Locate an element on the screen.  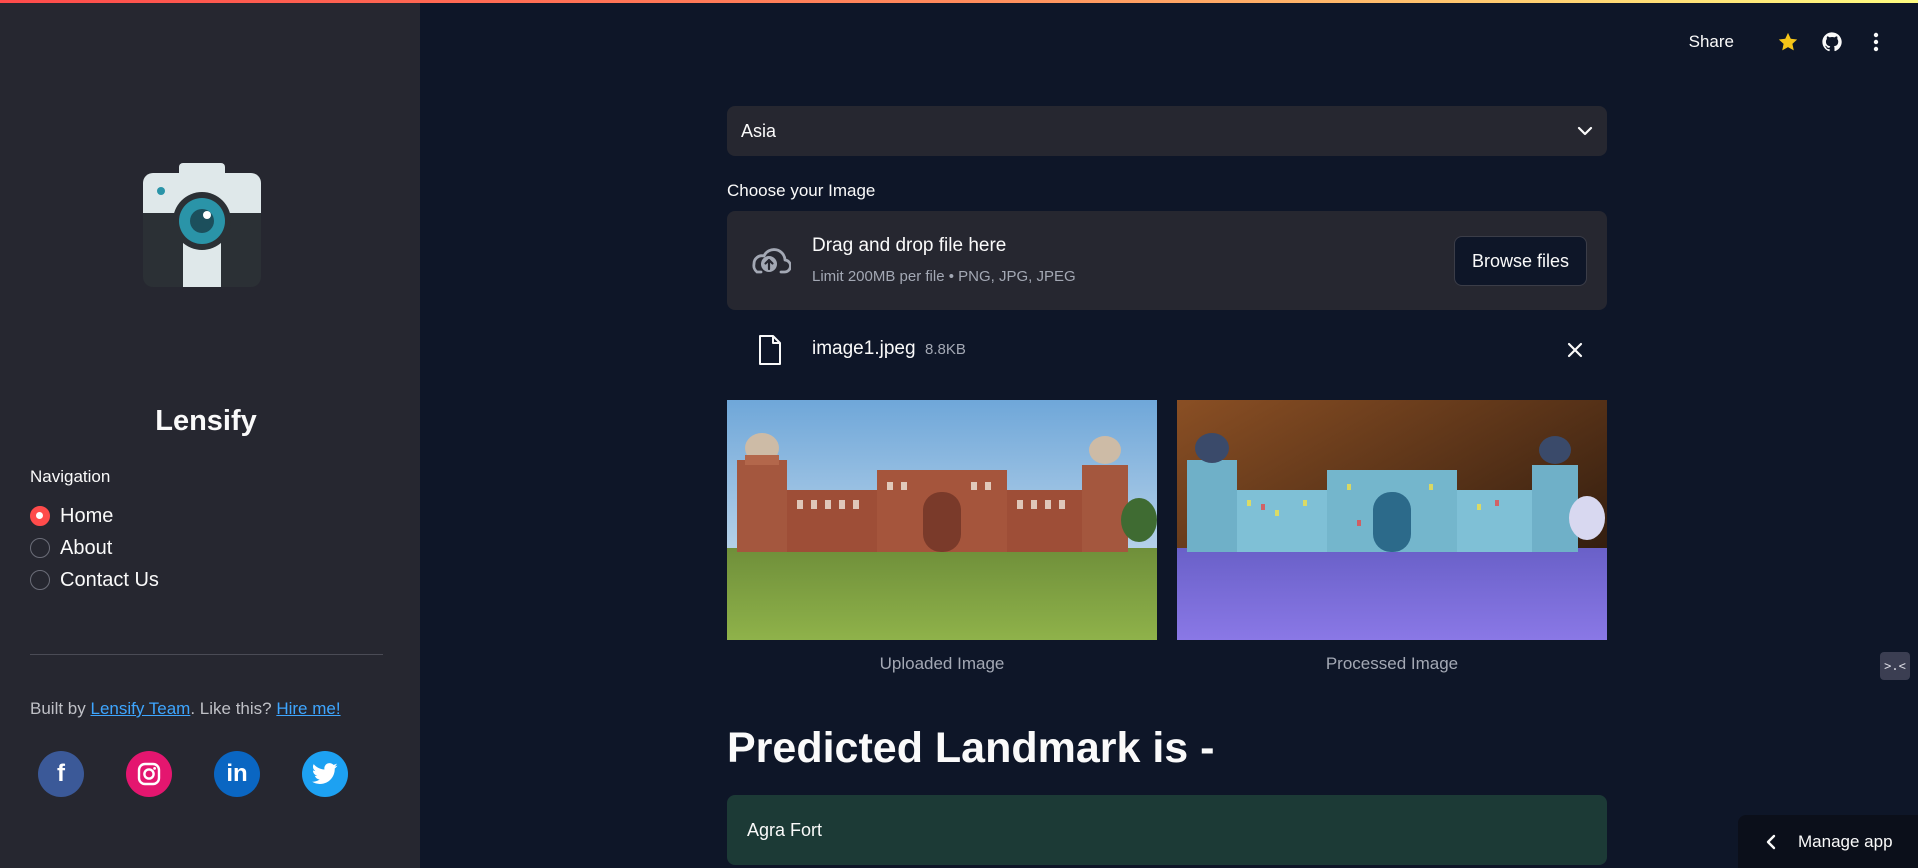
more-vertical-icon is located at coordinates (1876, 42).